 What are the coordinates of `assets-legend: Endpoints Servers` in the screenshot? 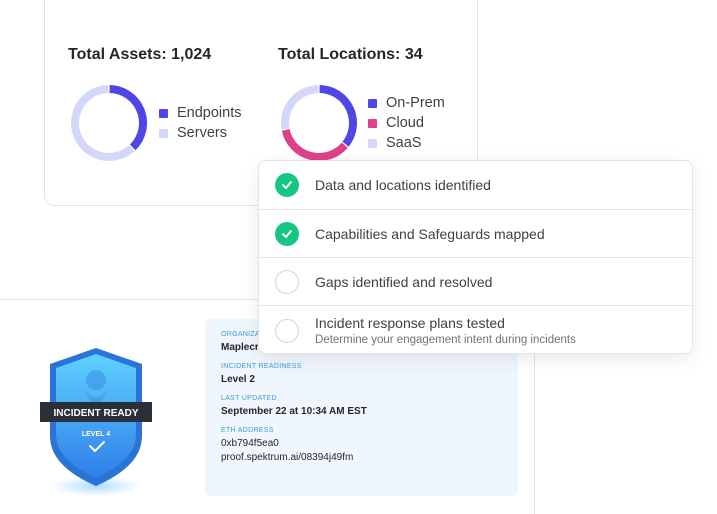 It's located at (200, 123).